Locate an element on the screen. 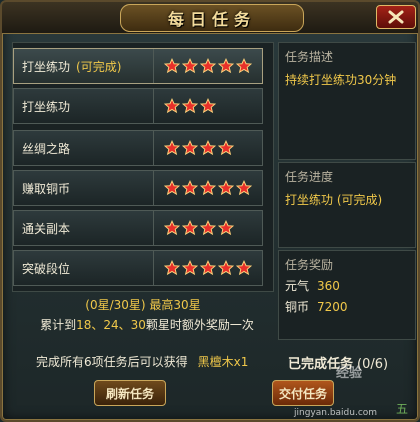 The width and height of the screenshot is (420, 422). reward-value: 7200 is located at coordinates (332, 307).